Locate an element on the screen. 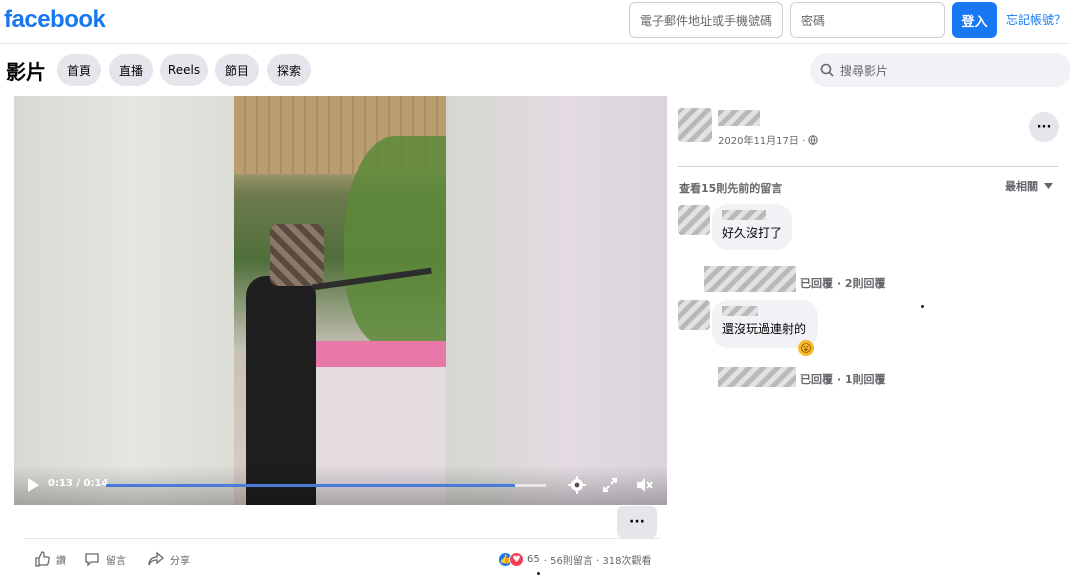 Image resolution: width=1070 pixels, height=576 pixels. video-person-head-blurred is located at coordinates (297, 255).